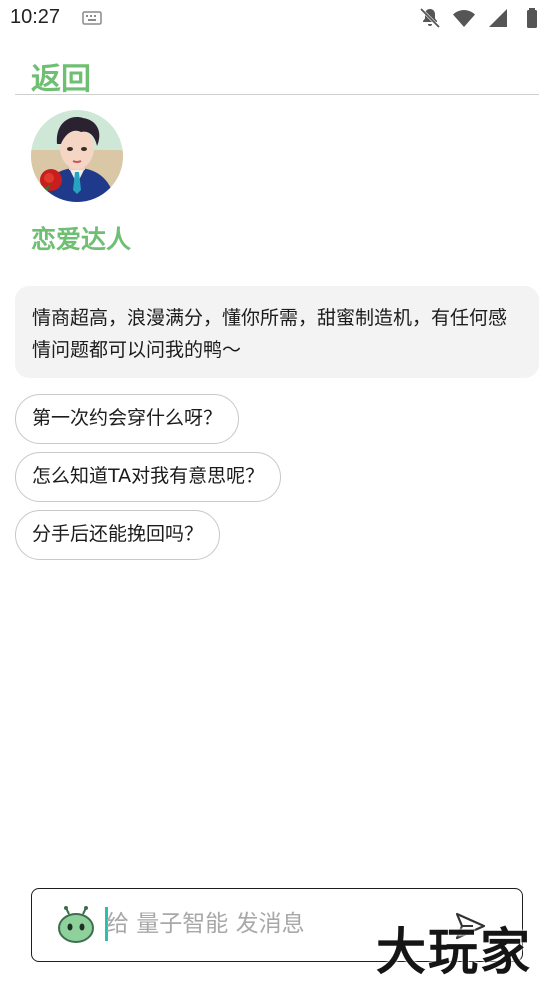  What do you see at coordinates (464, 18) in the screenshot?
I see `wifi-icon` at bounding box center [464, 18].